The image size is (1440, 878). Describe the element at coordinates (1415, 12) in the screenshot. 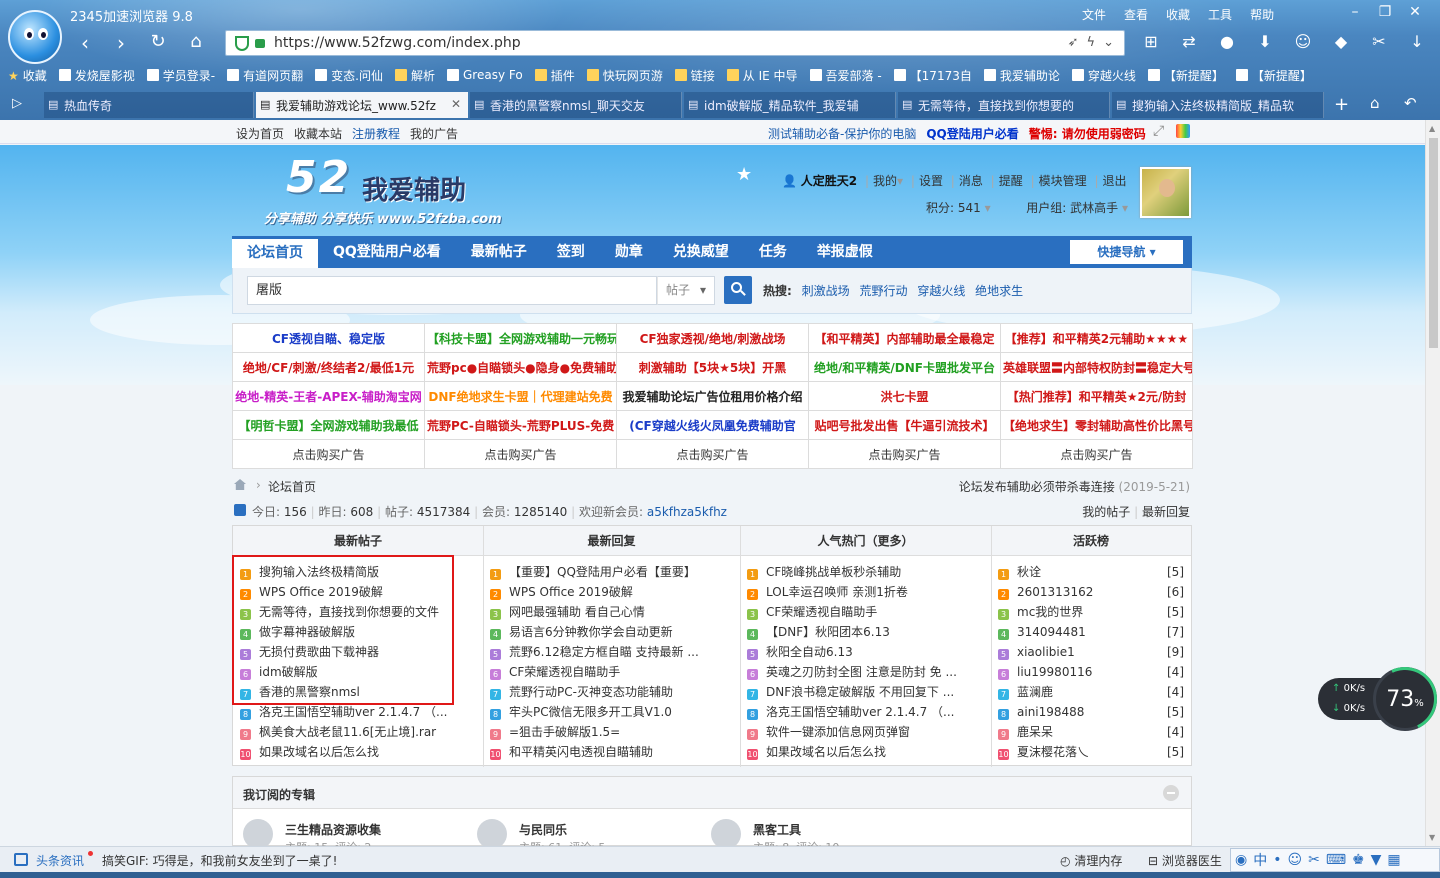

I see `close-icon: ✕` at that location.